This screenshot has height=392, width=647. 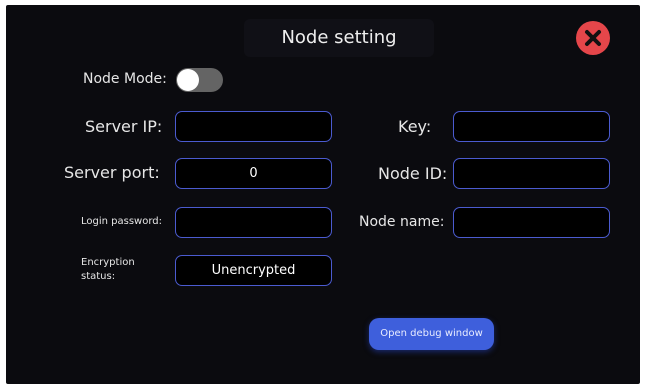 I want to click on node-id-label: Node ID:, so click(x=413, y=173).